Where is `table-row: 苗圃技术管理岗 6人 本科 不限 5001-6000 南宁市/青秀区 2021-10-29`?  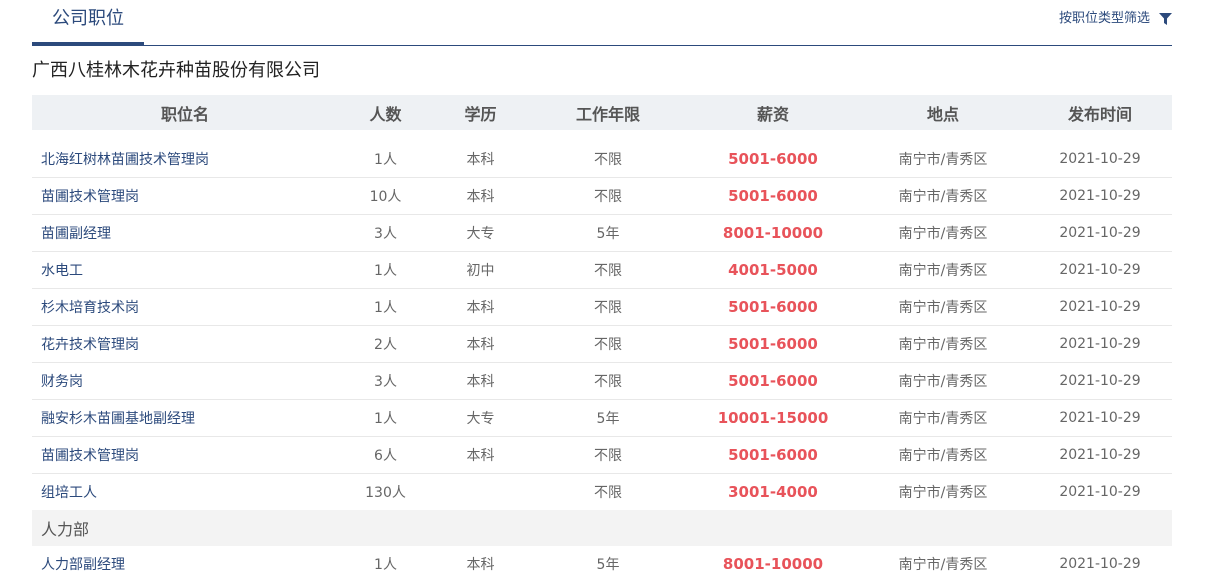
table-row: 苗圃技术管理岗 6人 本科 不限 5001-6000 南宁市/青秀区 2021-10-29 is located at coordinates (602, 455).